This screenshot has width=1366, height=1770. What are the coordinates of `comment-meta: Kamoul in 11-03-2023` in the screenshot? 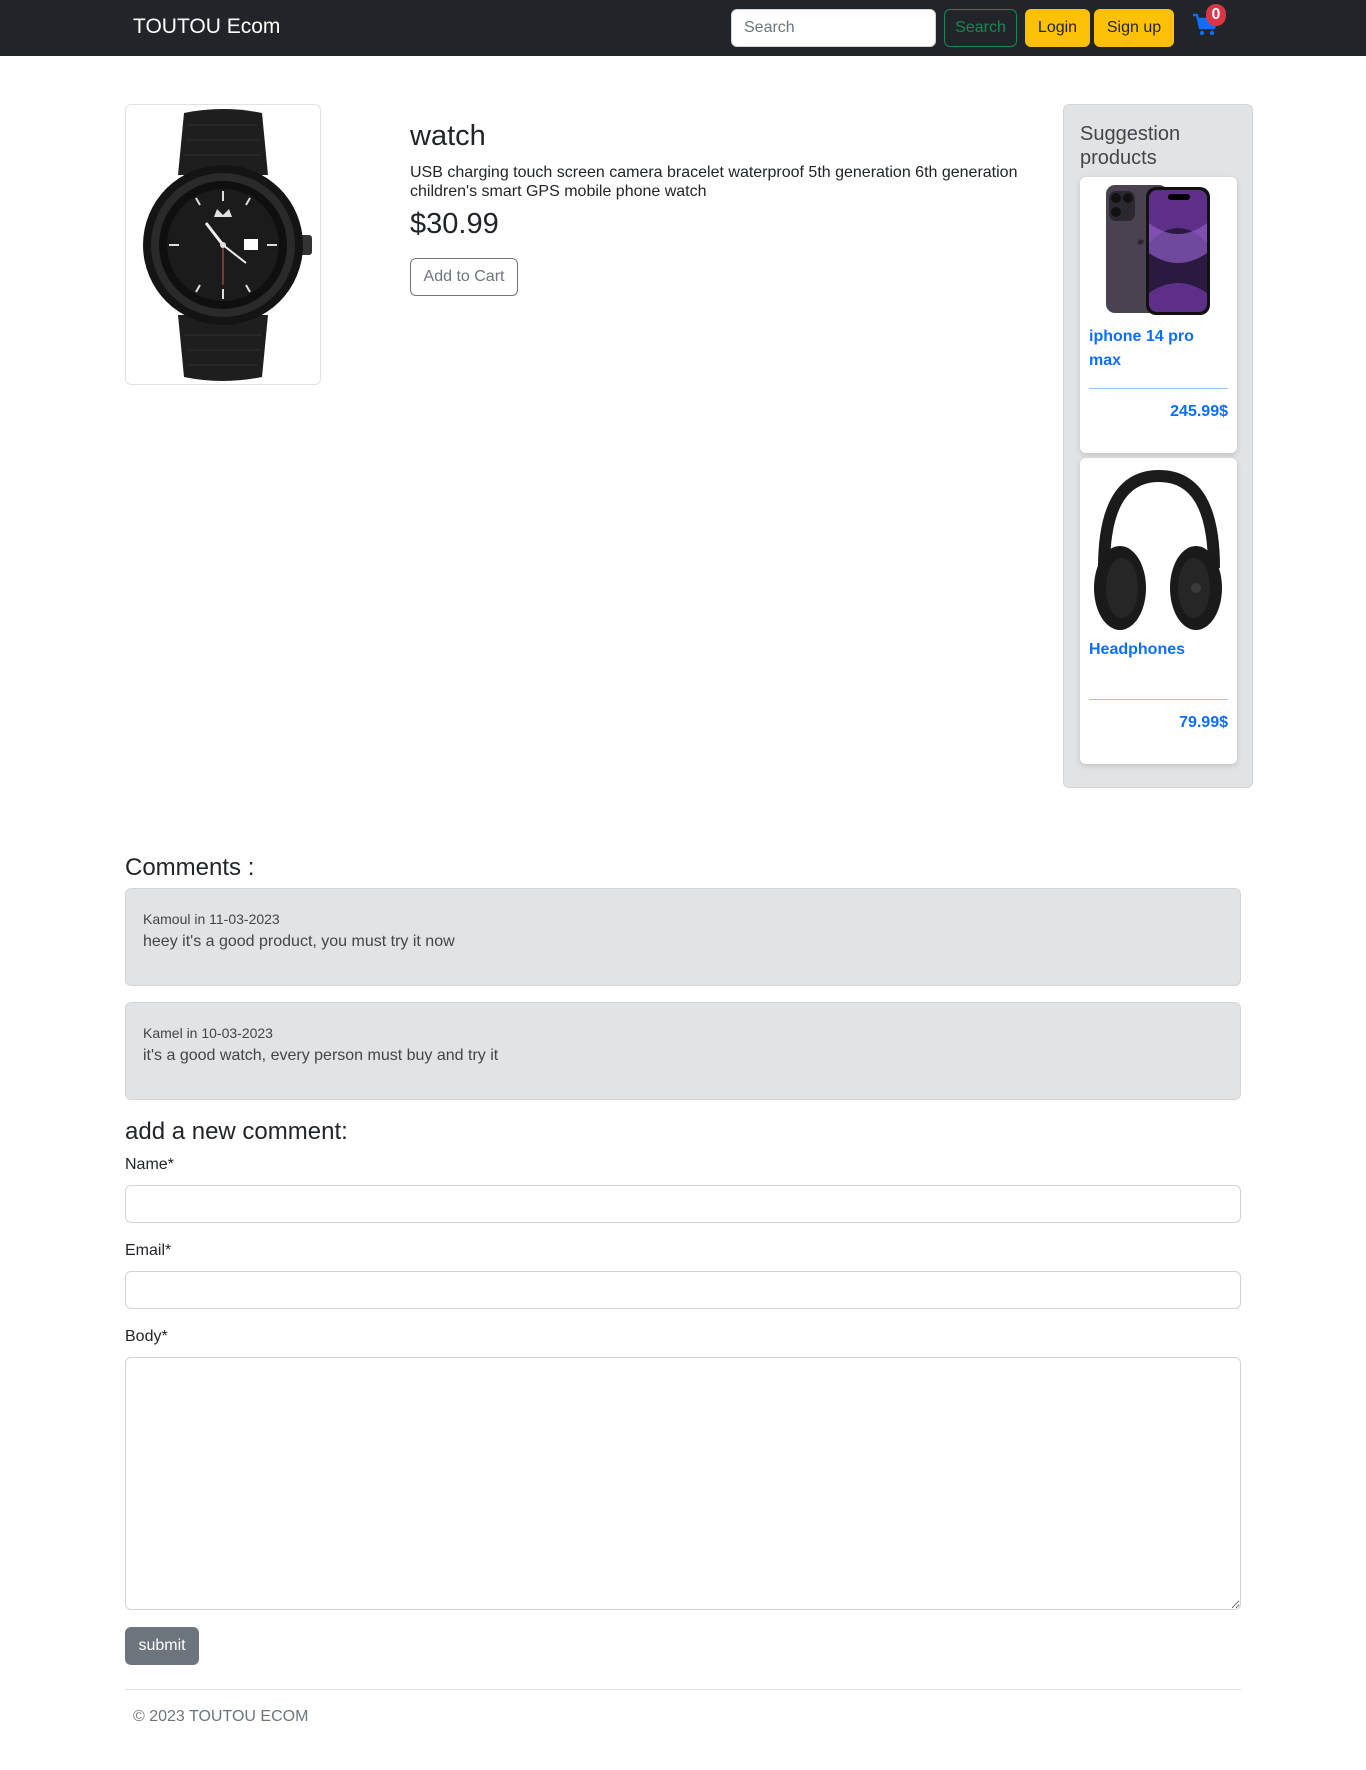 It's located at (211, 919).